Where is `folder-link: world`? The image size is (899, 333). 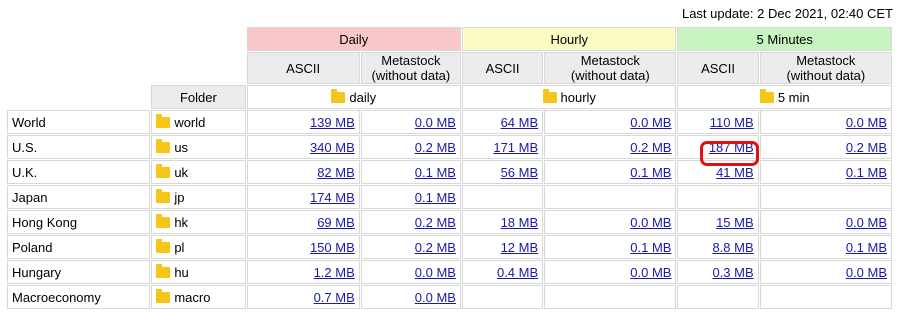 folder-link: world is located at coordinates (198, 122).